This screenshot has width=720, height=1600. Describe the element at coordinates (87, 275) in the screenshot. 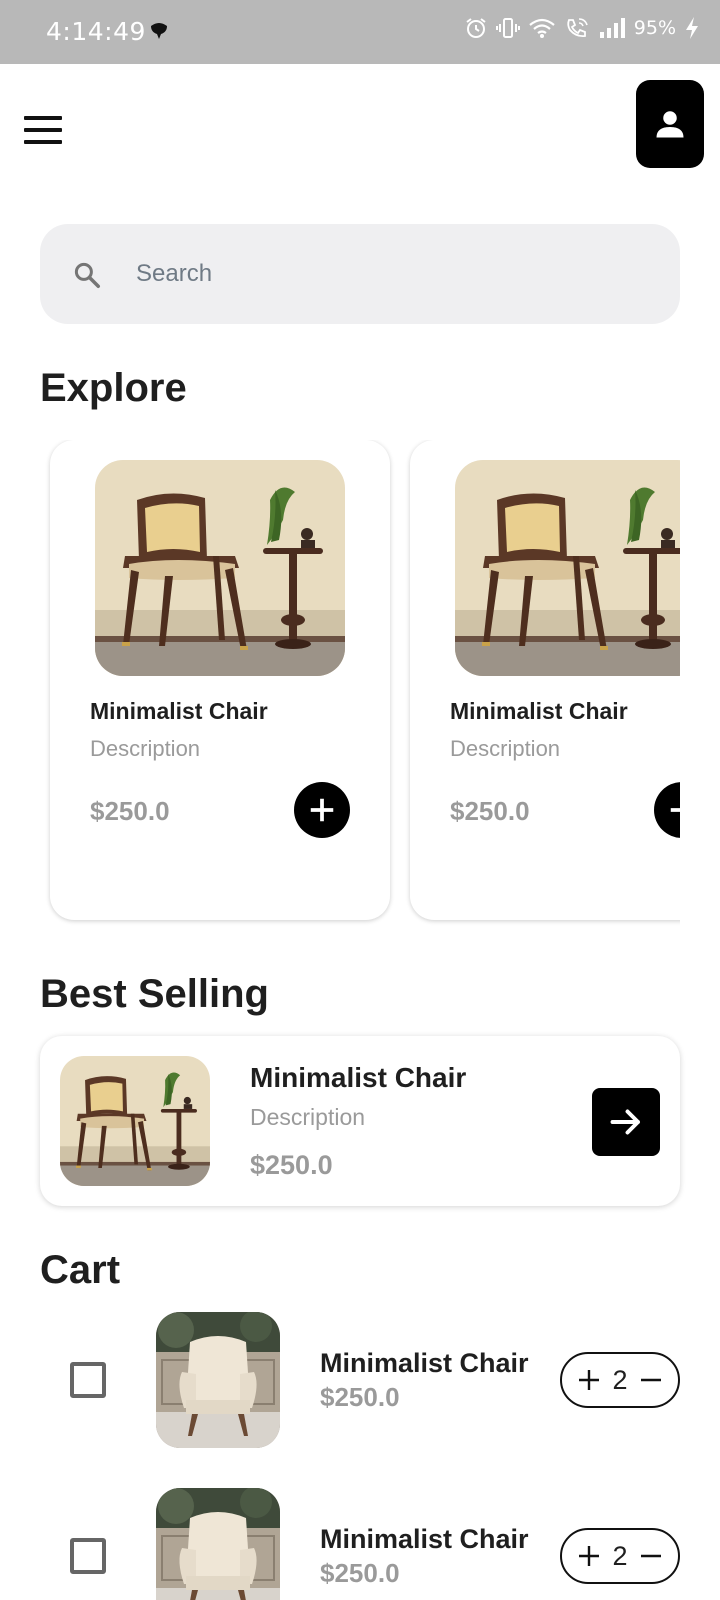

I see `search-icon` at that location.